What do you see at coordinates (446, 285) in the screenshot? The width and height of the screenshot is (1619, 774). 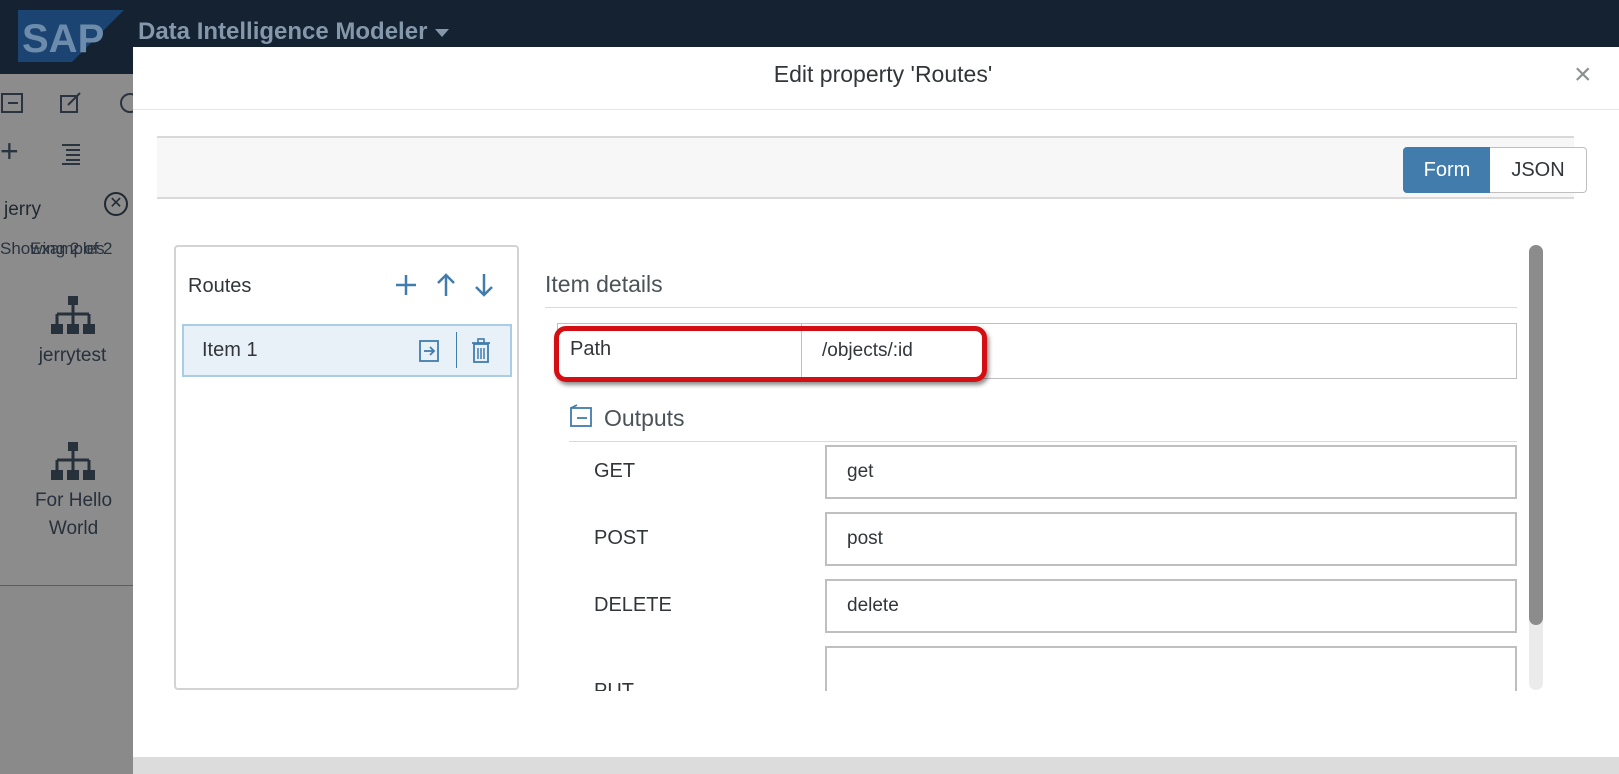 I see `move-up-icon` at bounding box center [446, 285].